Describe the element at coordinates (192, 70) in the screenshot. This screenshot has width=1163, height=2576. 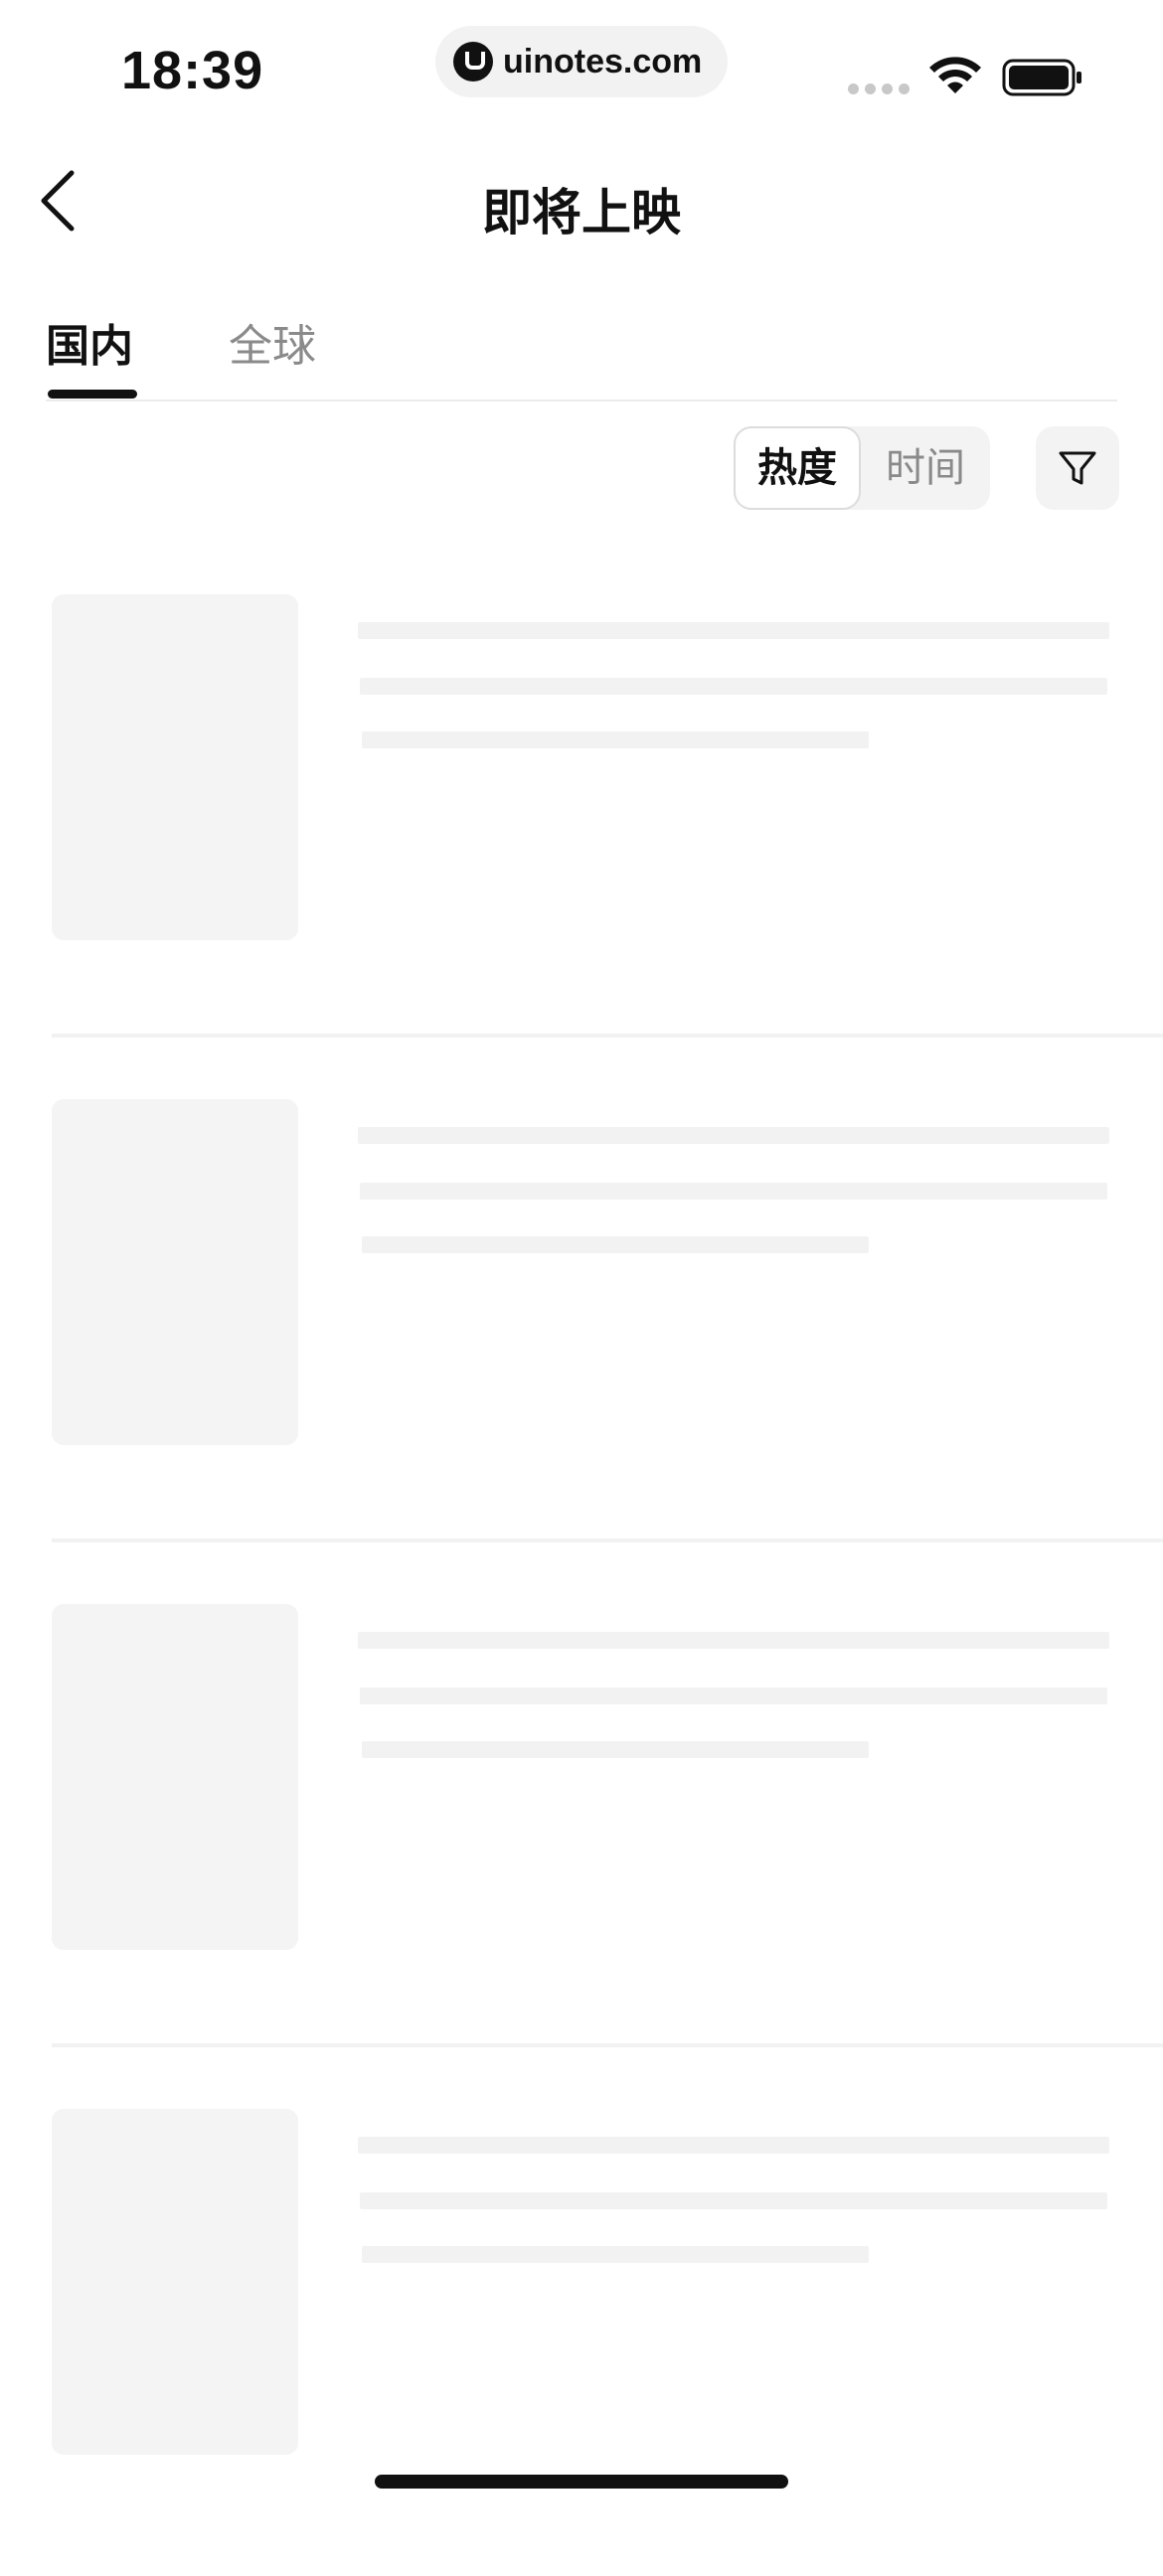
I see `status-time: 18:39` at that location.